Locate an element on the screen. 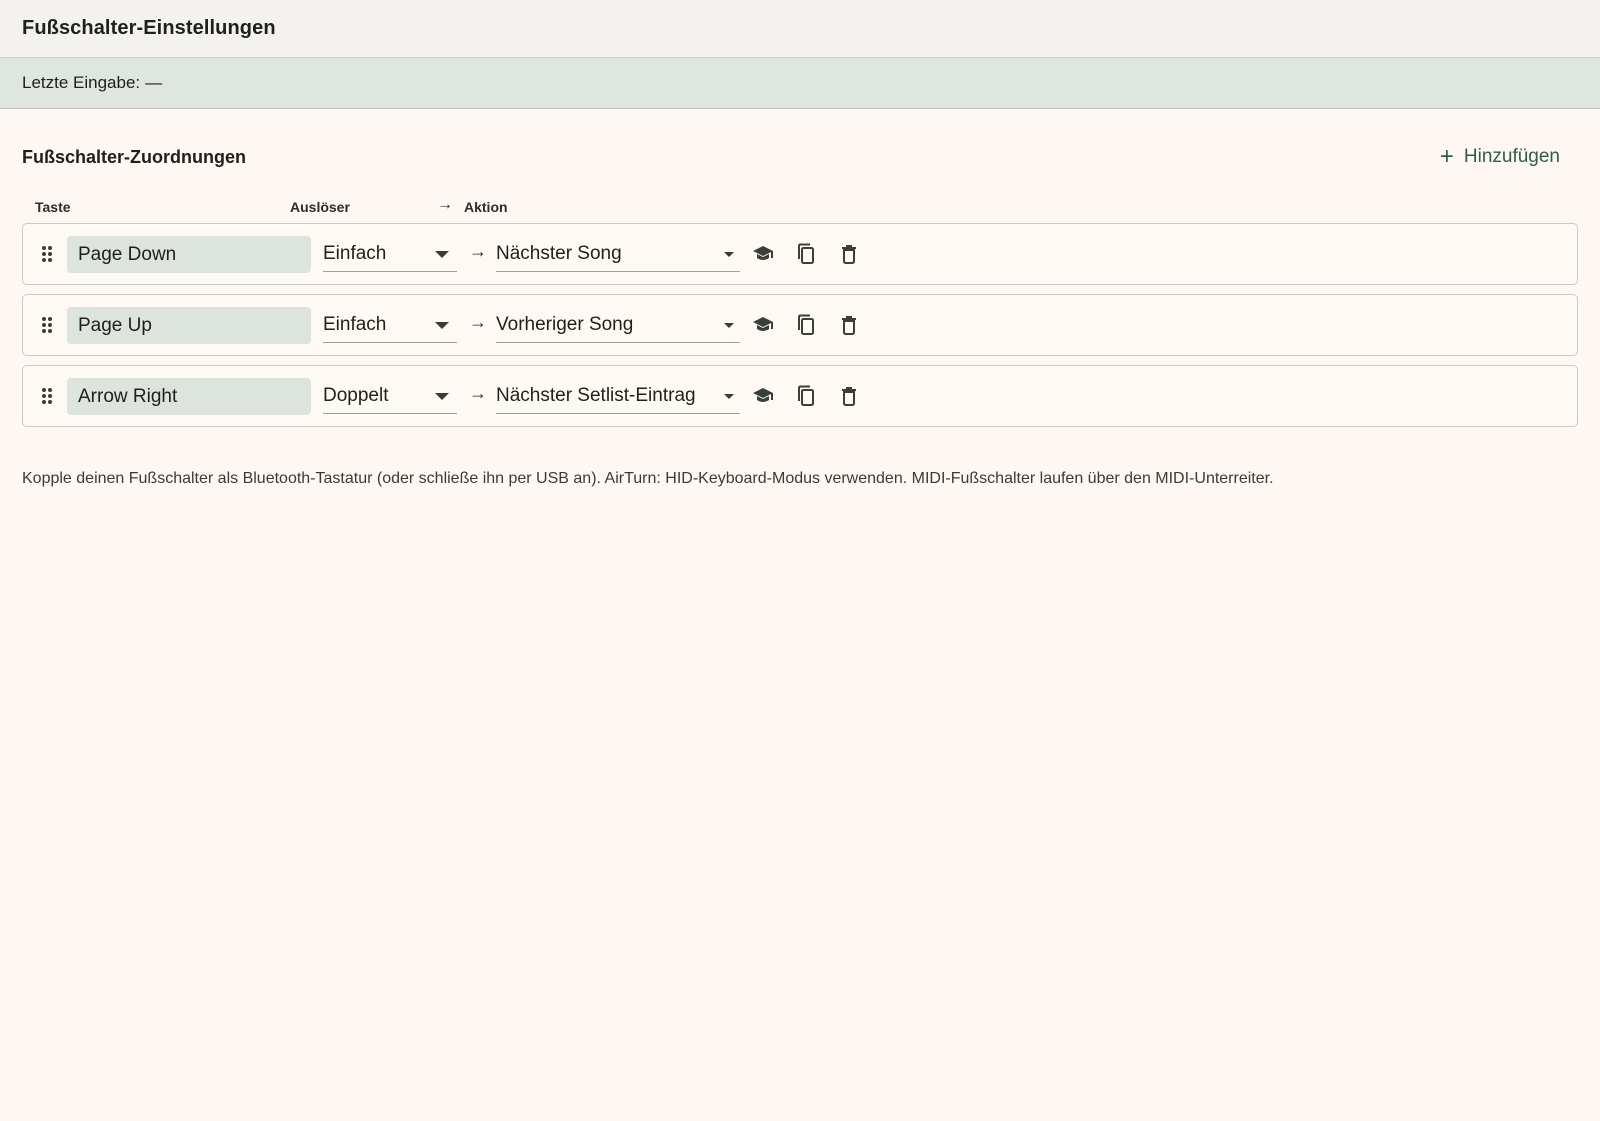  trigger-value: Doppelt is located at coordinates (356, 395).